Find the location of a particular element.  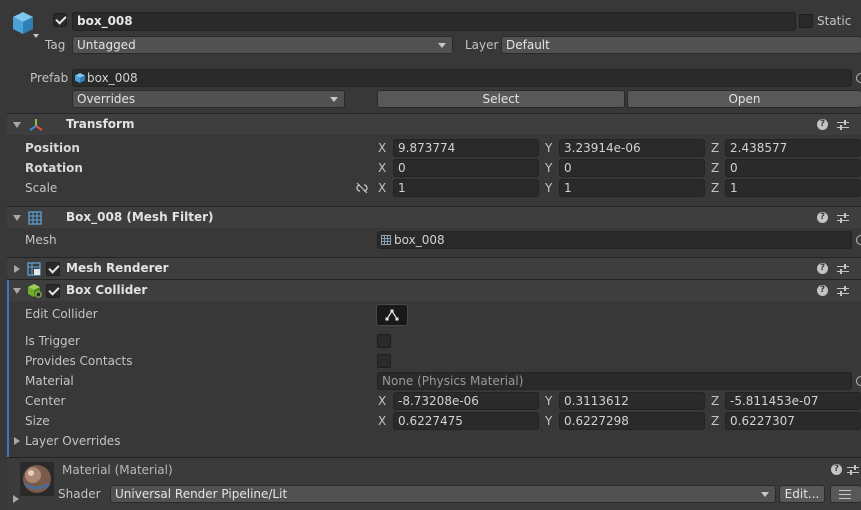

edit-collider-button is located at coordinates (392, 315).